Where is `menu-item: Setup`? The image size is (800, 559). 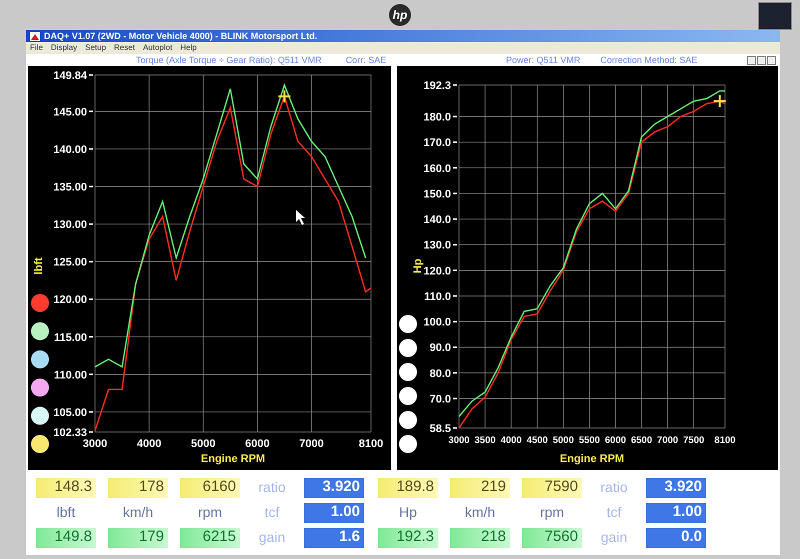
menu-item: Setup is located at coordinates (95, 48).